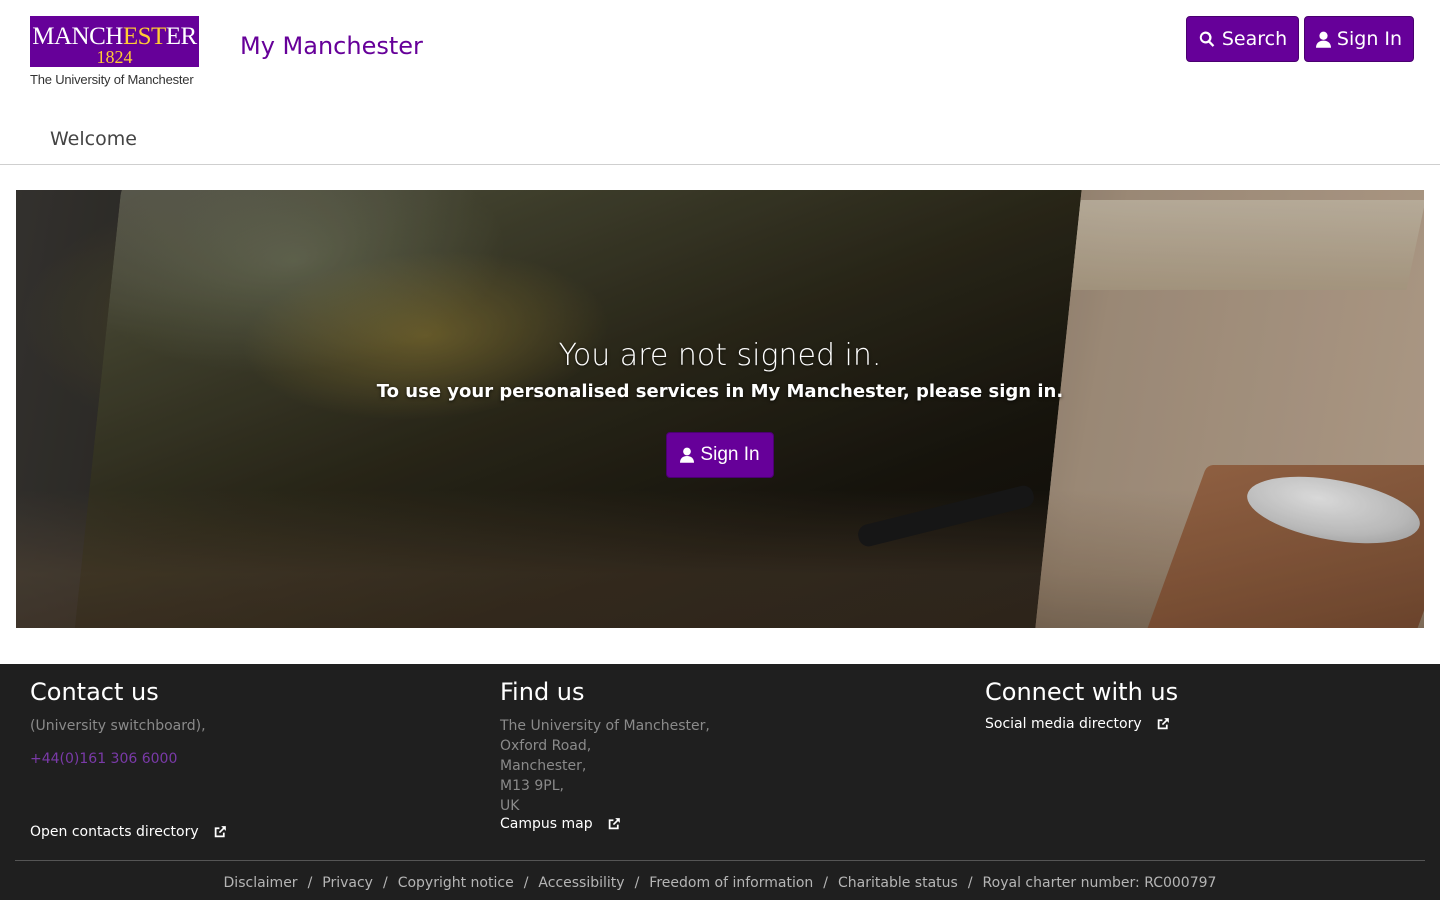 This screenshot has height=900, width=1440. Describe the element at coordinates (581, 883) in the screenshot. I see `legal-link-accessibility: Accessibility` at that location.